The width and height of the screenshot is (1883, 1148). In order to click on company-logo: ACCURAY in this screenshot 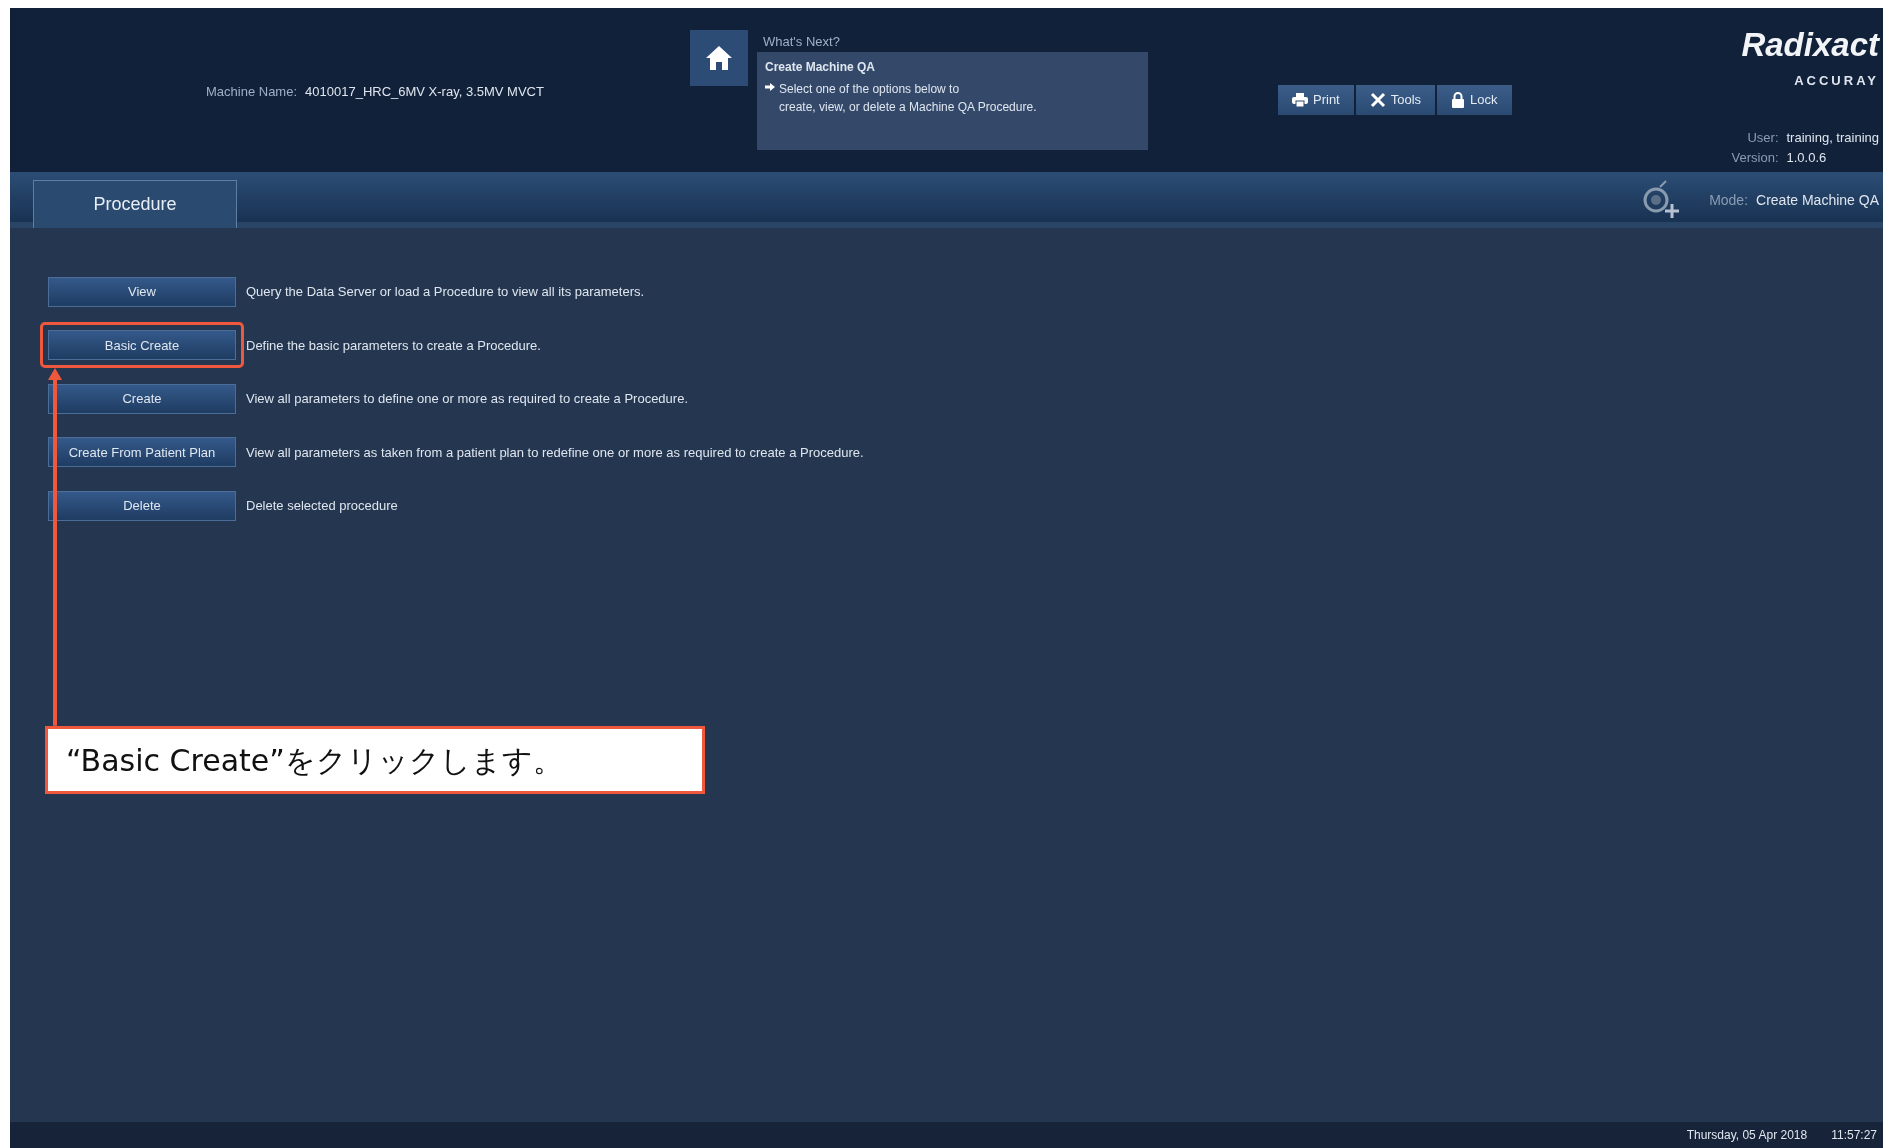, I will do `click(1836, 81)`.